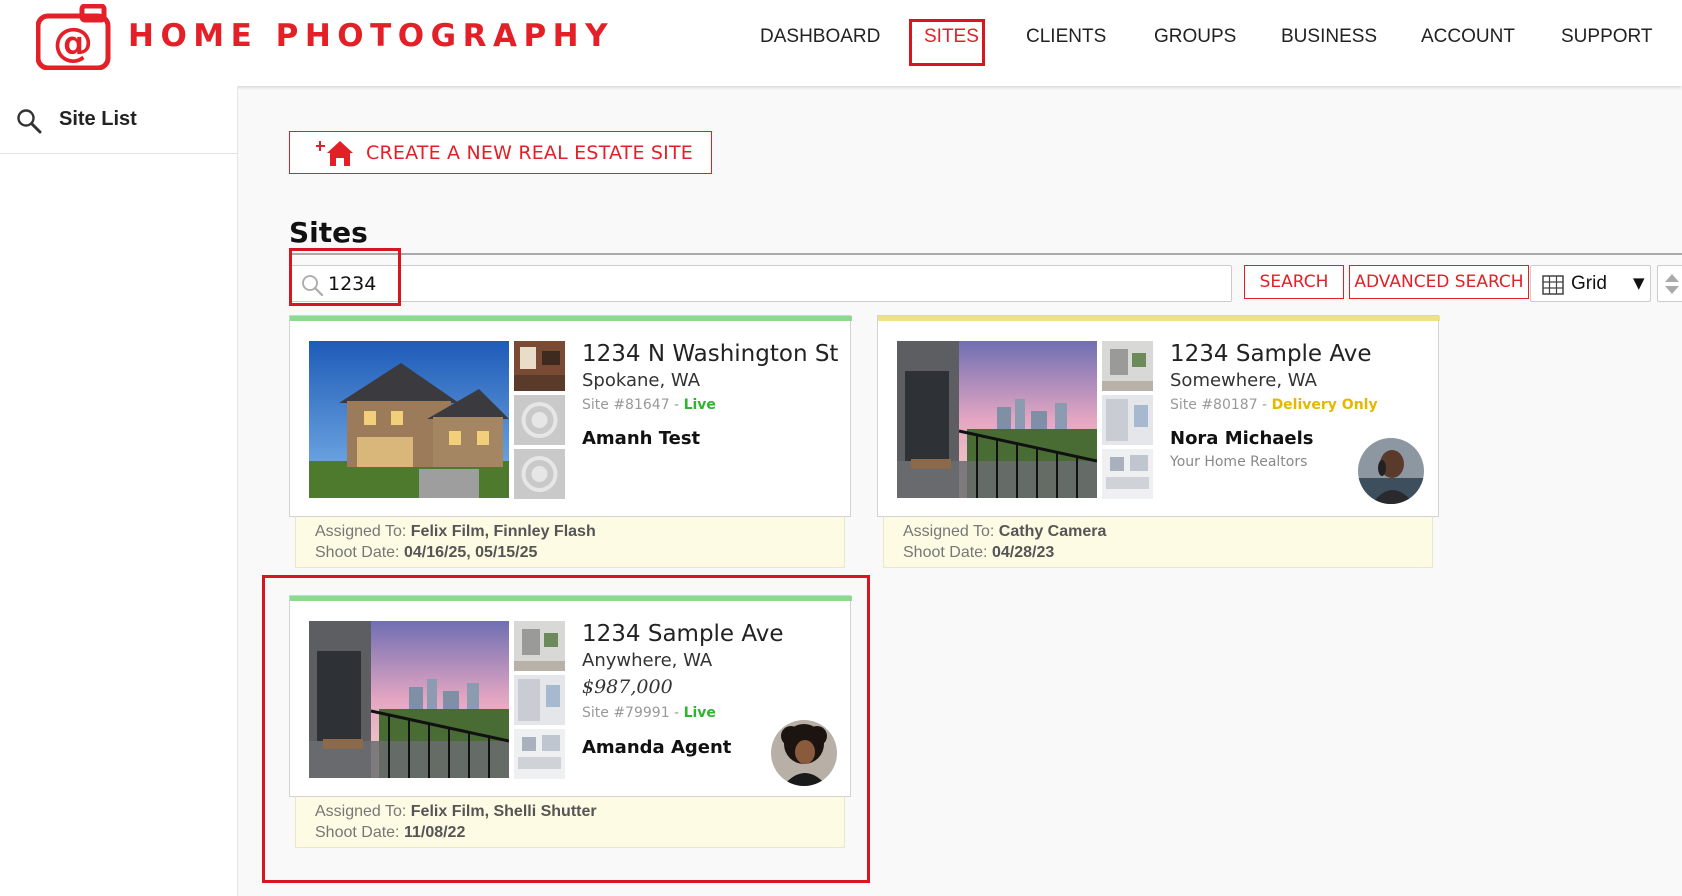 This screenshot has height=896, width=1682. I want to click on sort-toggle, so click(1669, 283).